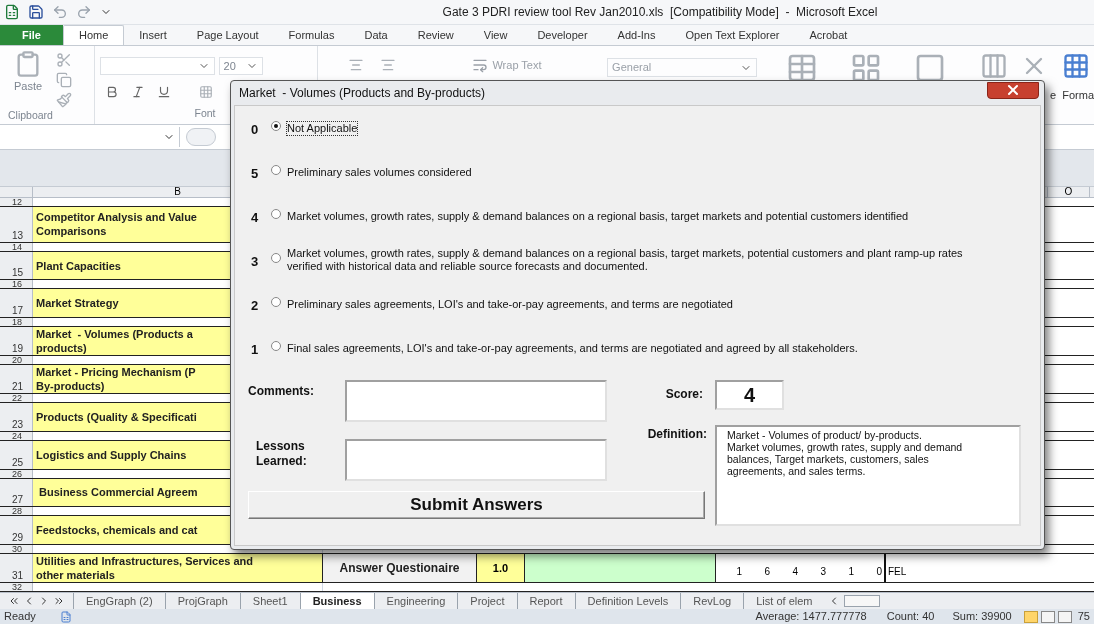 Image resolution: width=1094 pixels, height=624 pixels. I want to click on option-score: 5, so click(255, 174).